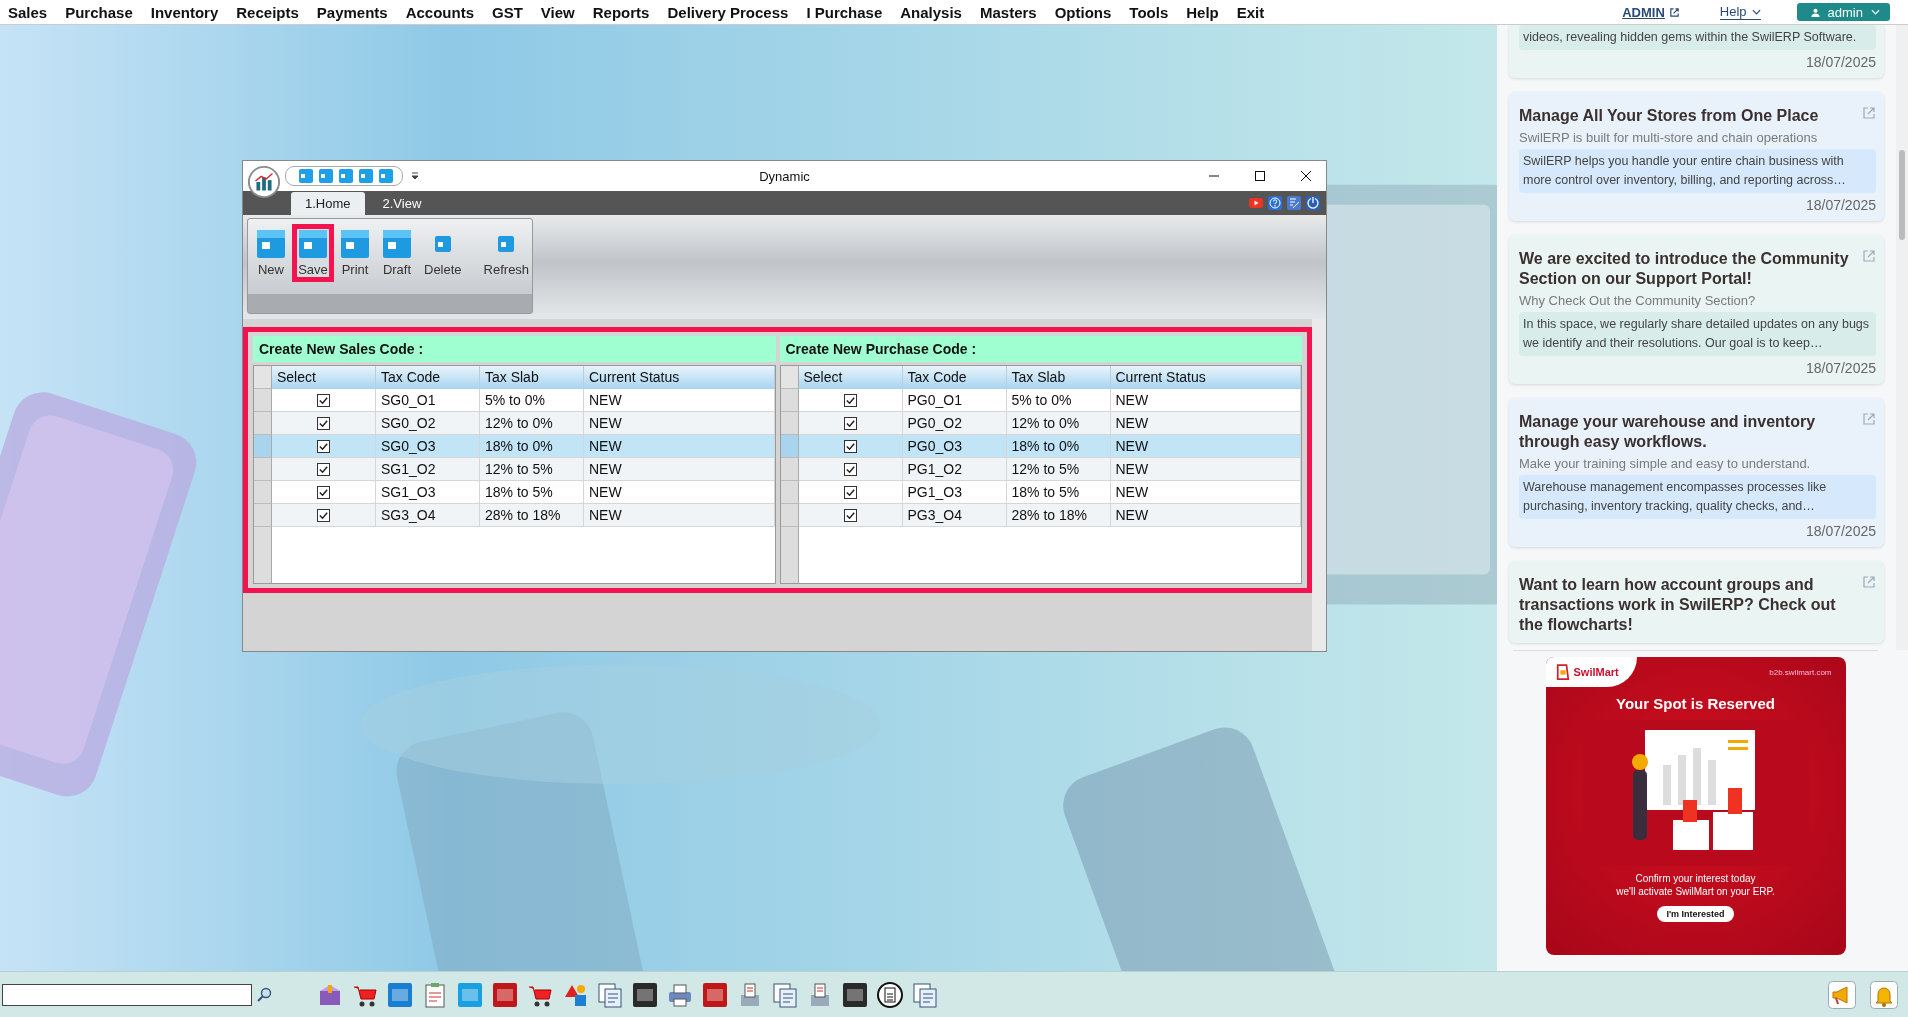  Describe the element at coordinates (1260, 176) in the screenshot. I see `maximize-icon` at that location.